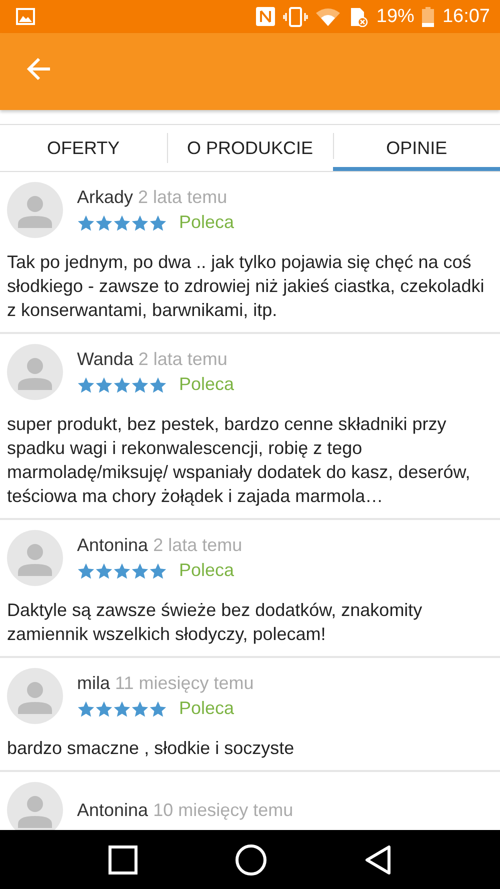 The height and width of the screenshot is (889, 500). What do you see at coordinates (295, 16) in the screenshot?
I see `vibrate-icon` at bounding box center [295, 16].